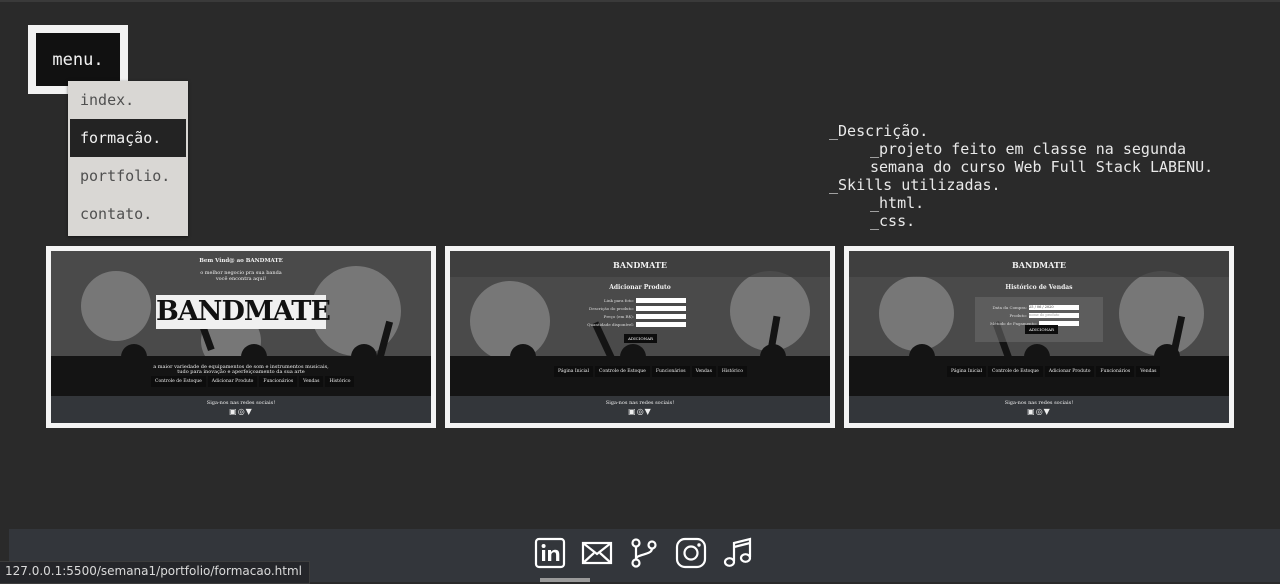 This screenshot has width=1280, height=584. I want to click on skill-html: _html., so click(897, 203).